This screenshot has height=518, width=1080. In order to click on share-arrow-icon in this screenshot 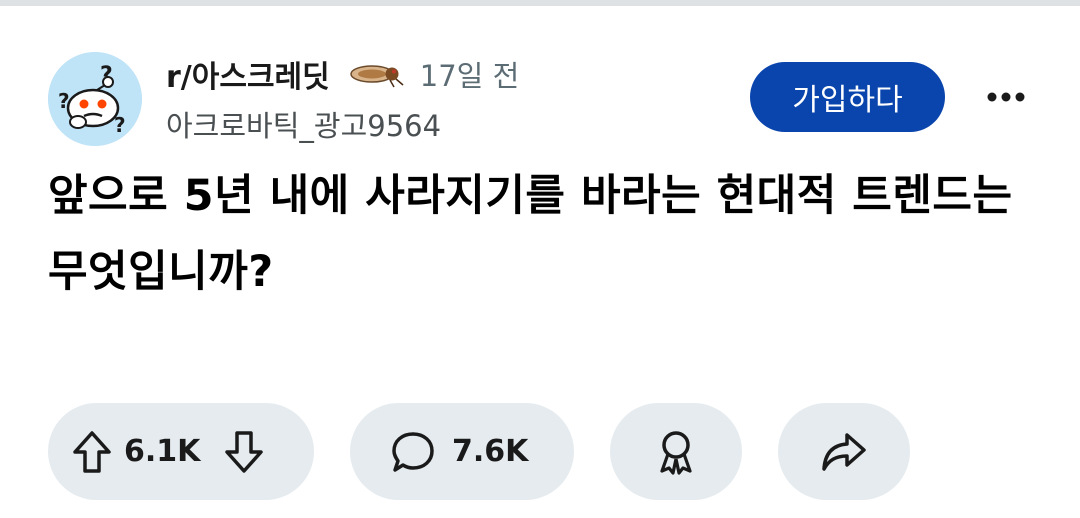, I will do `click(844, 452)`.